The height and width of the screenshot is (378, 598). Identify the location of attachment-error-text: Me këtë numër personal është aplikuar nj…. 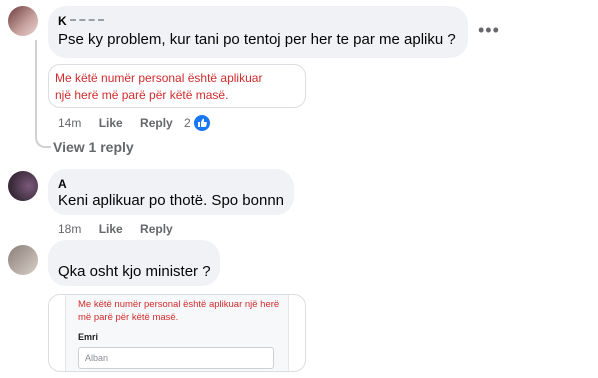
(159, 86).